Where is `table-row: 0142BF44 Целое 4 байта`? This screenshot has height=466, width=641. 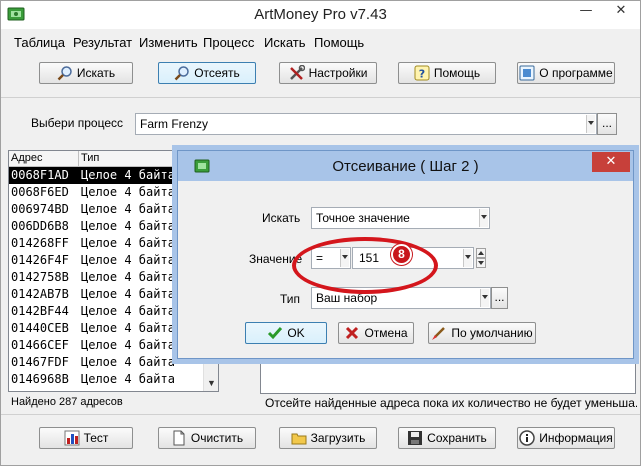 table-row: 0142BF44 Целое 4 байта is located at coordinates (107, 311).